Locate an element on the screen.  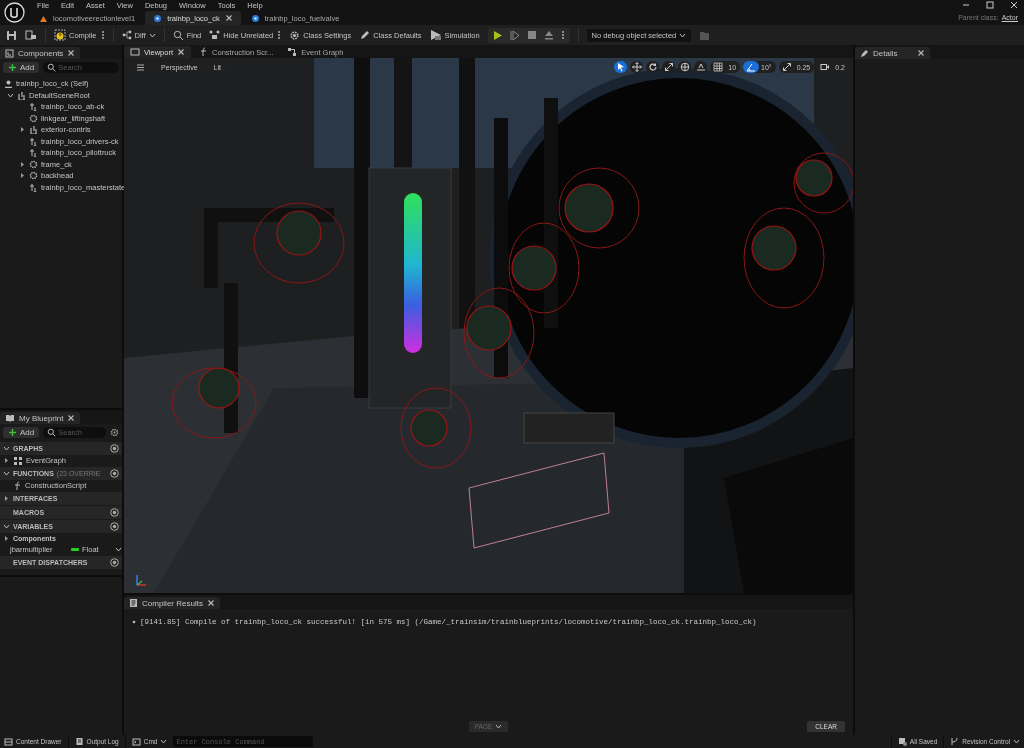
engine-logo-icon is located at coordinates (14, 12).